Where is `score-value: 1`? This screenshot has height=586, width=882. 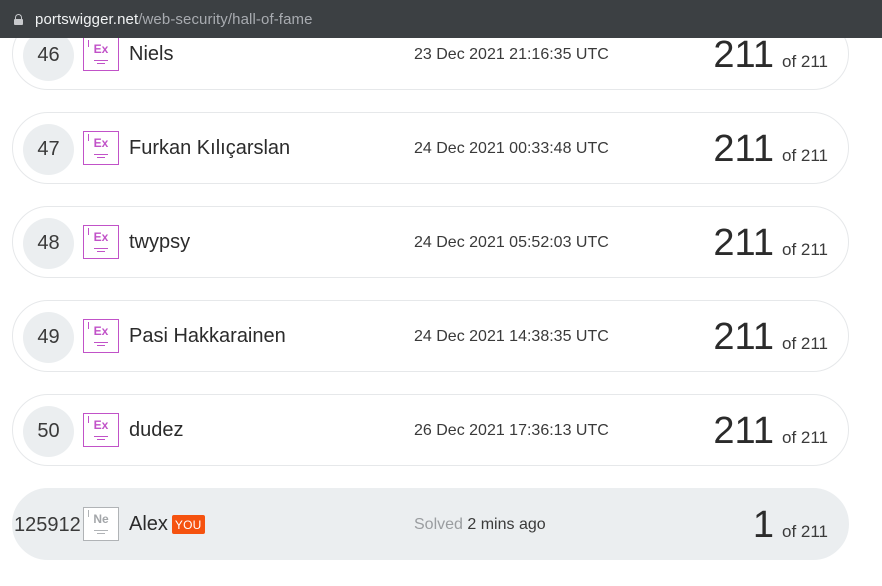
score-value: 1 is located at coordinates (763, 525).